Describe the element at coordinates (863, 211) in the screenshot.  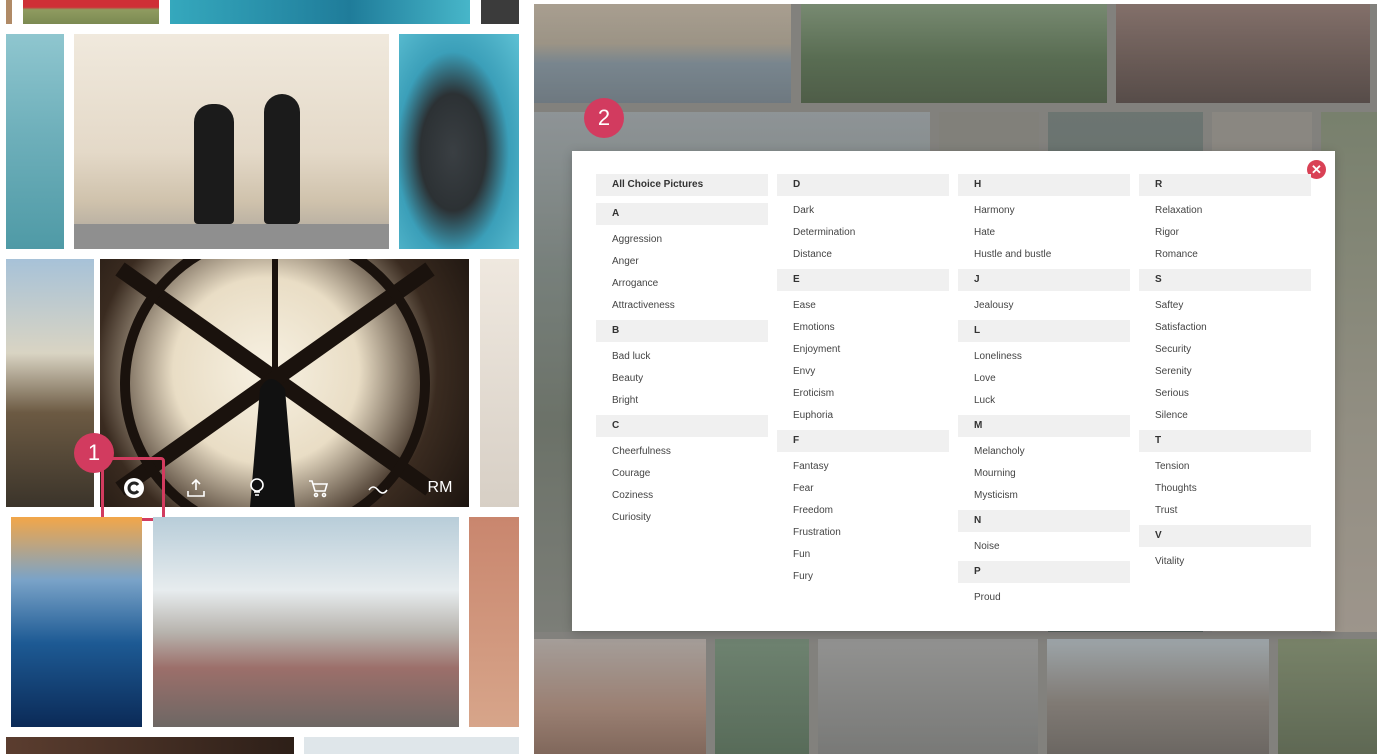
I see `emotion-option: Dark` at that location.